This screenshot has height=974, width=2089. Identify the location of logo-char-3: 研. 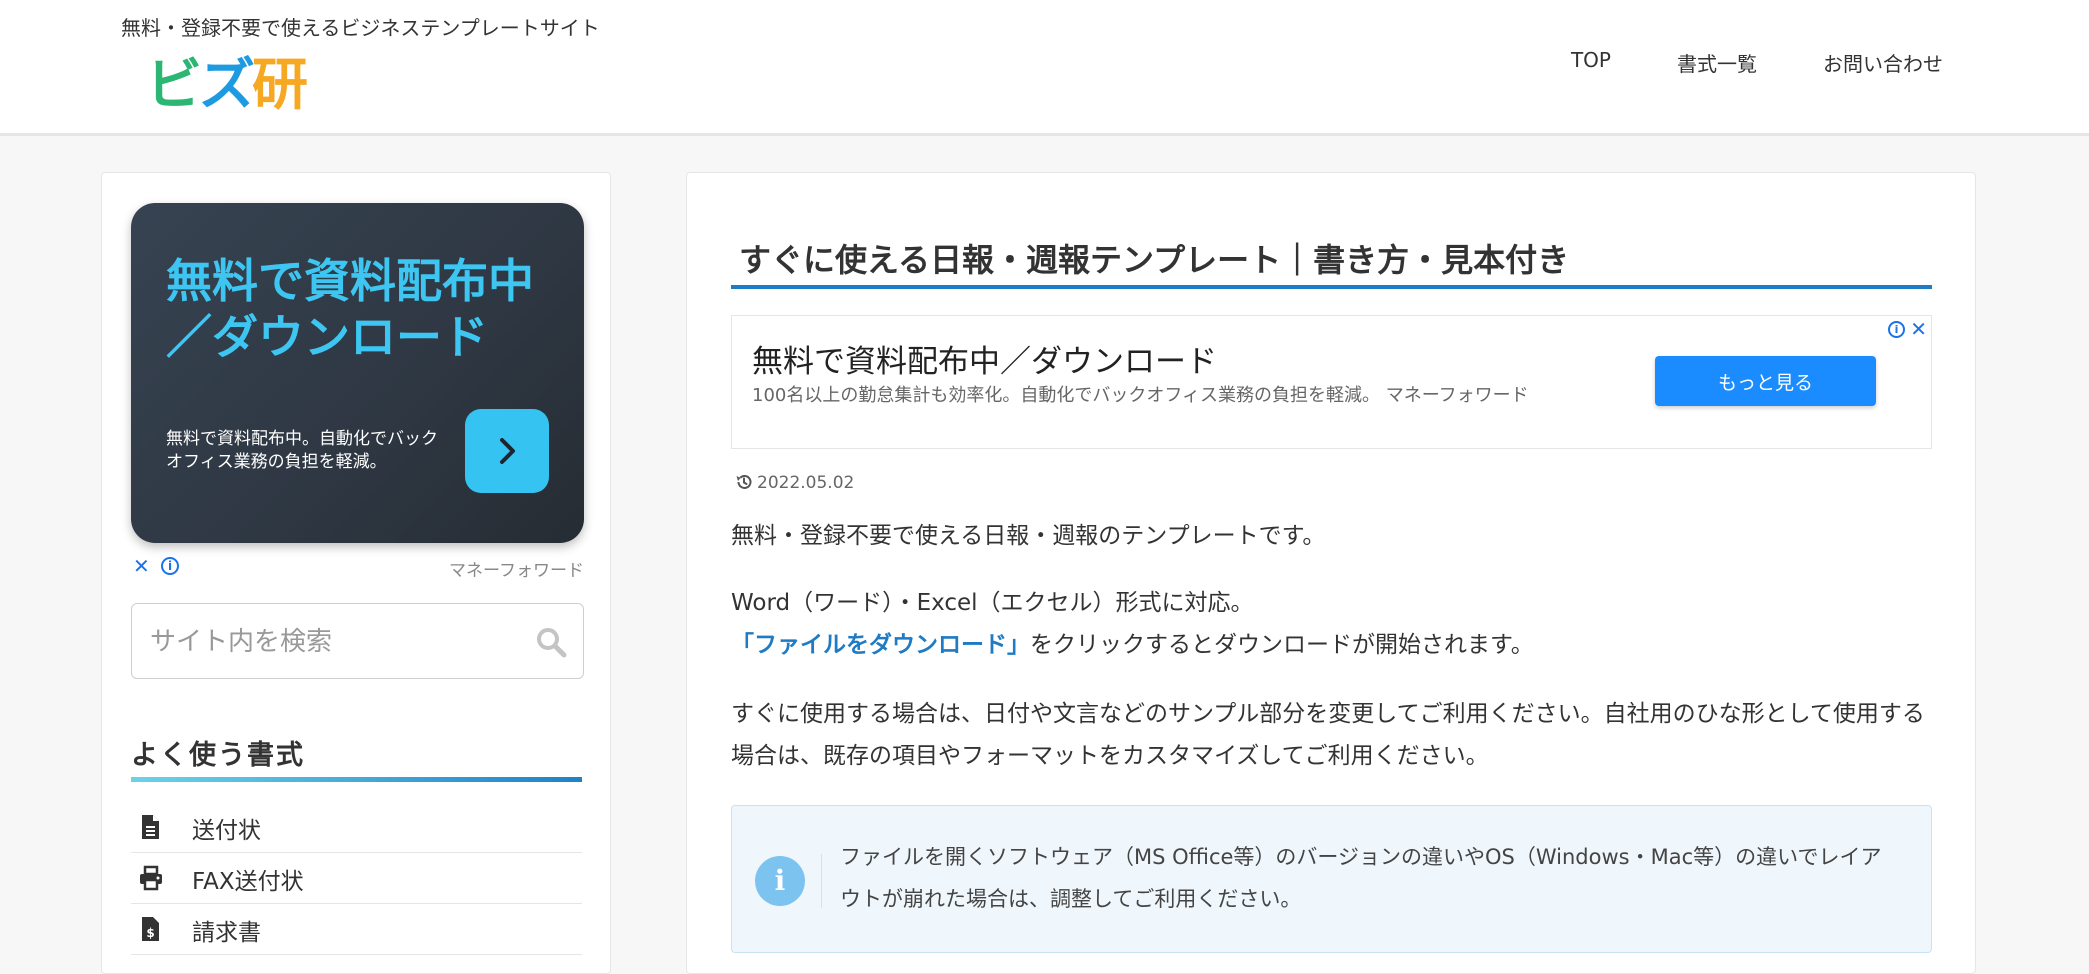
(280, 85).